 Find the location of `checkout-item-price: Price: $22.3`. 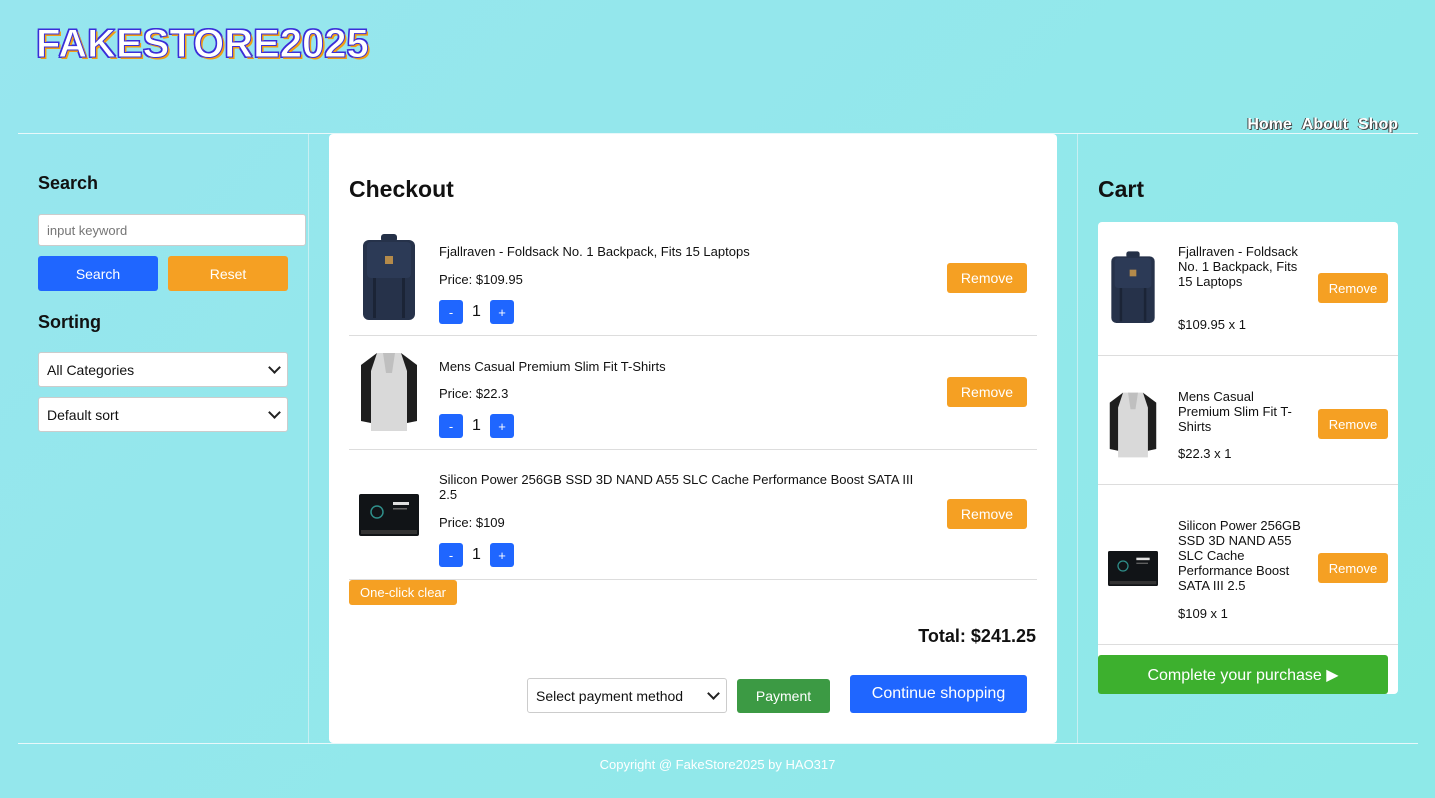

checkout-item-price: Price: $22.3 is located at coordinates (474, 393).